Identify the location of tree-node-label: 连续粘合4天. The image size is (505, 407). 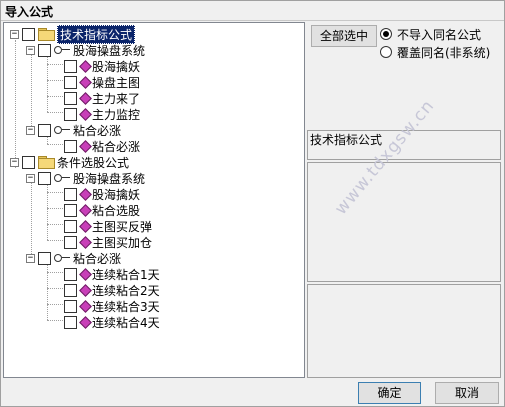
(126, 322).